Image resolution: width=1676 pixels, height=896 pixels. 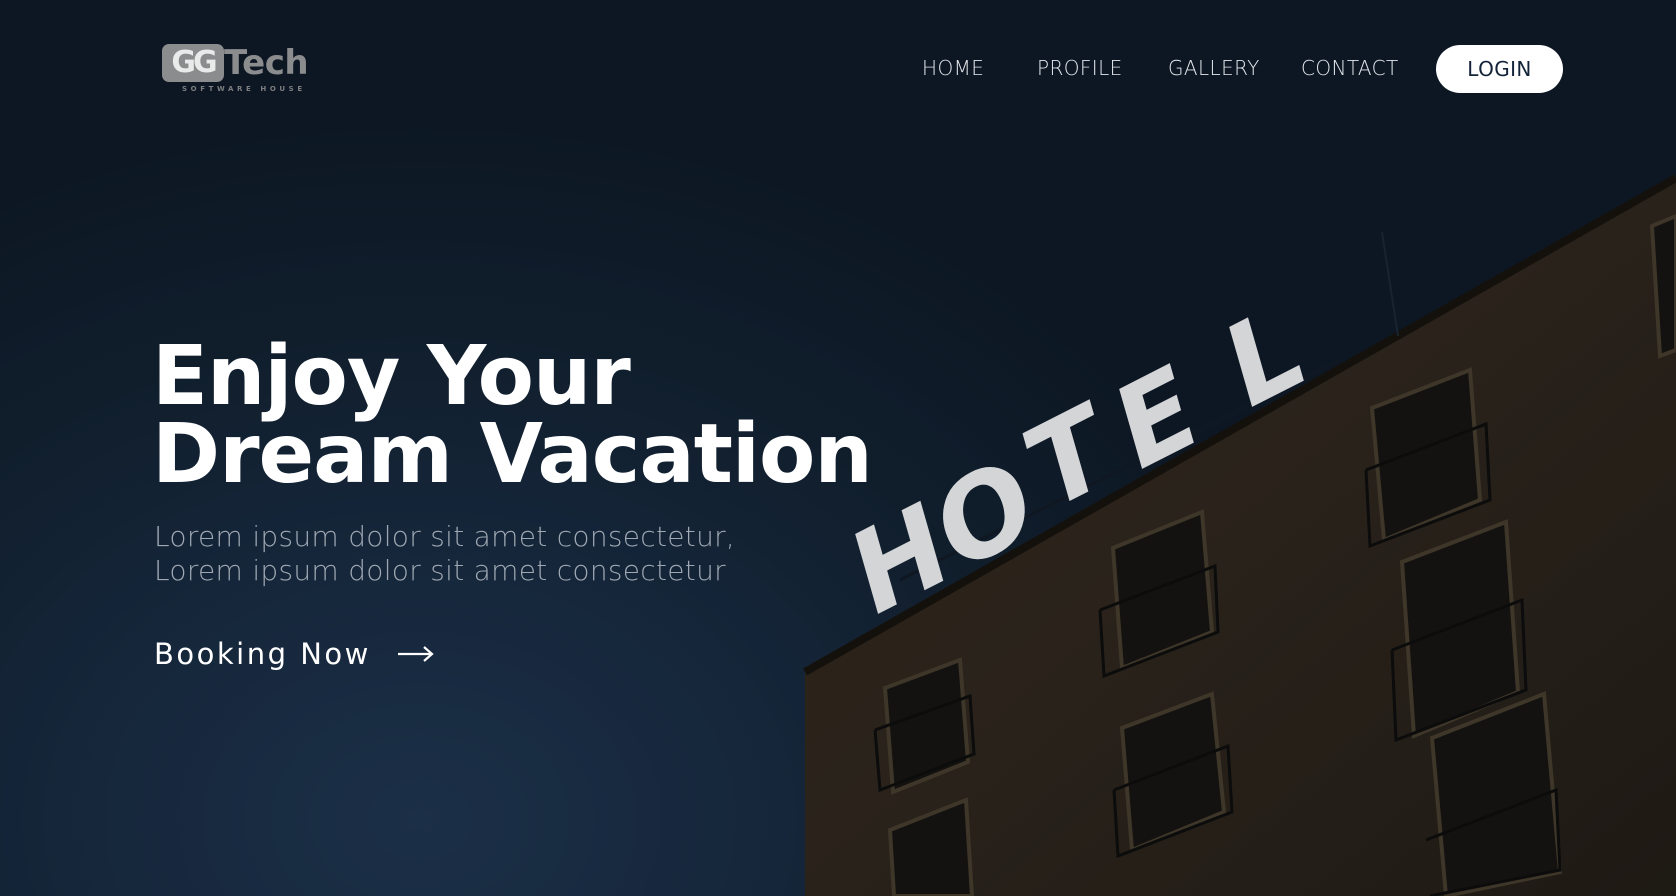 What do you see at coordinates (1499, 69) in the screenshot?
I see `login-button: LOGIN` at bounding box center [1499, 69].